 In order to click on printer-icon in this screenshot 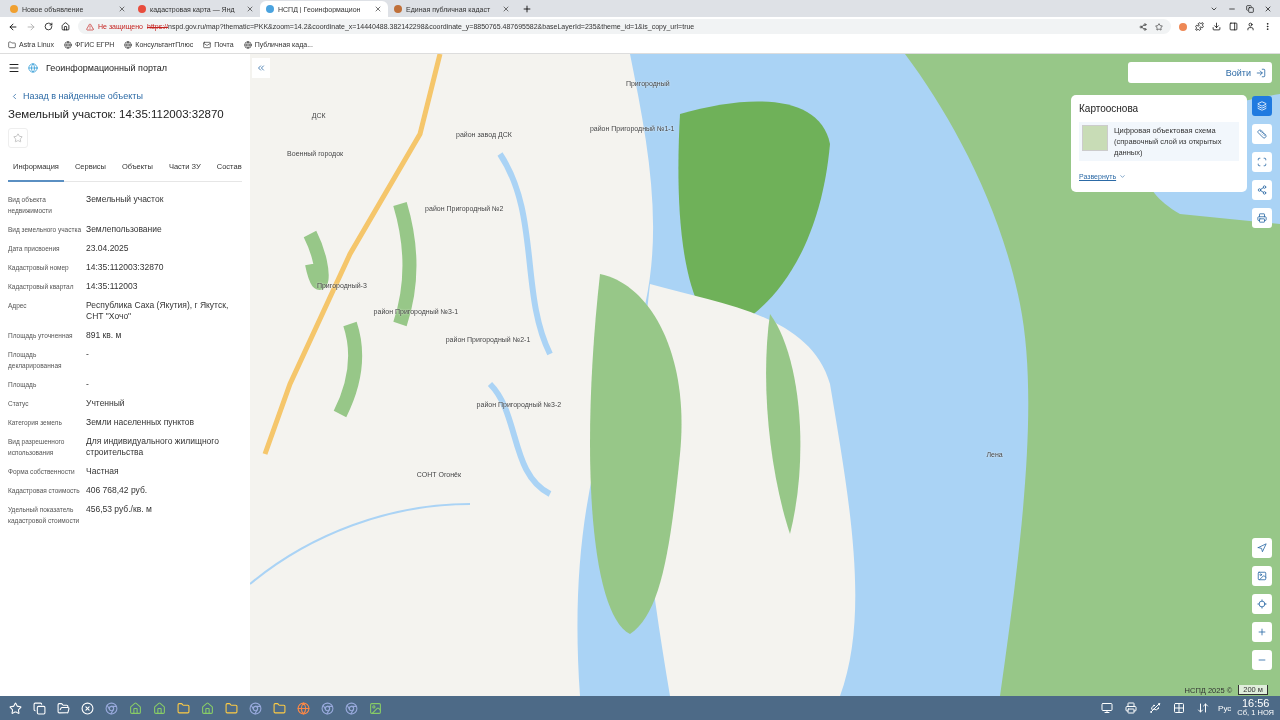, I will do `click(1262, 218)`.